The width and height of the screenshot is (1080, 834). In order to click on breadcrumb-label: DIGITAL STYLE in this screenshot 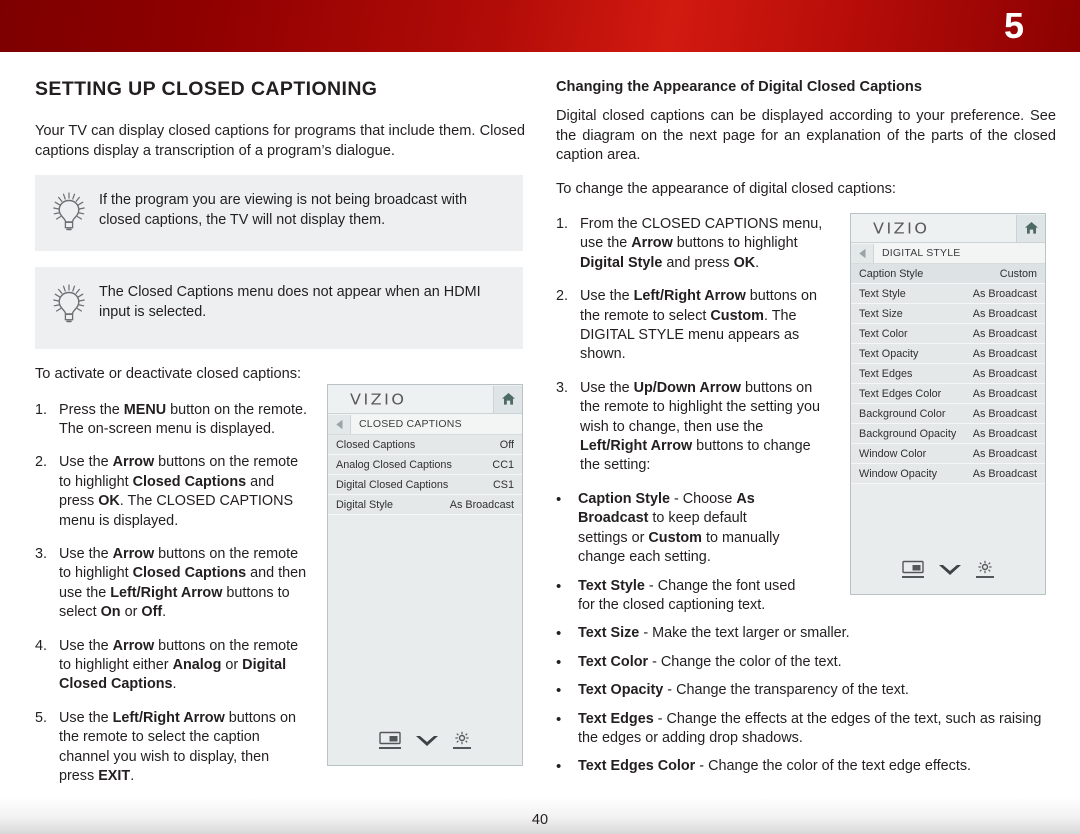, I will do `click(921, 253)`.